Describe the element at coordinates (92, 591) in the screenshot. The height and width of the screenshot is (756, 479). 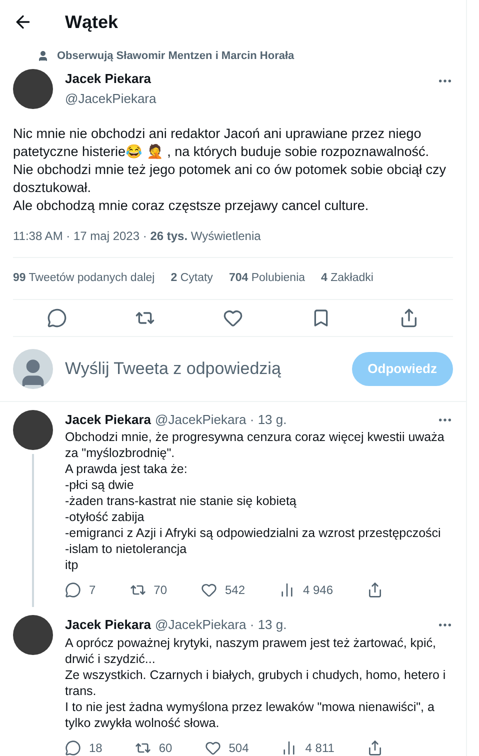
I see `action-count: 7` at that location.